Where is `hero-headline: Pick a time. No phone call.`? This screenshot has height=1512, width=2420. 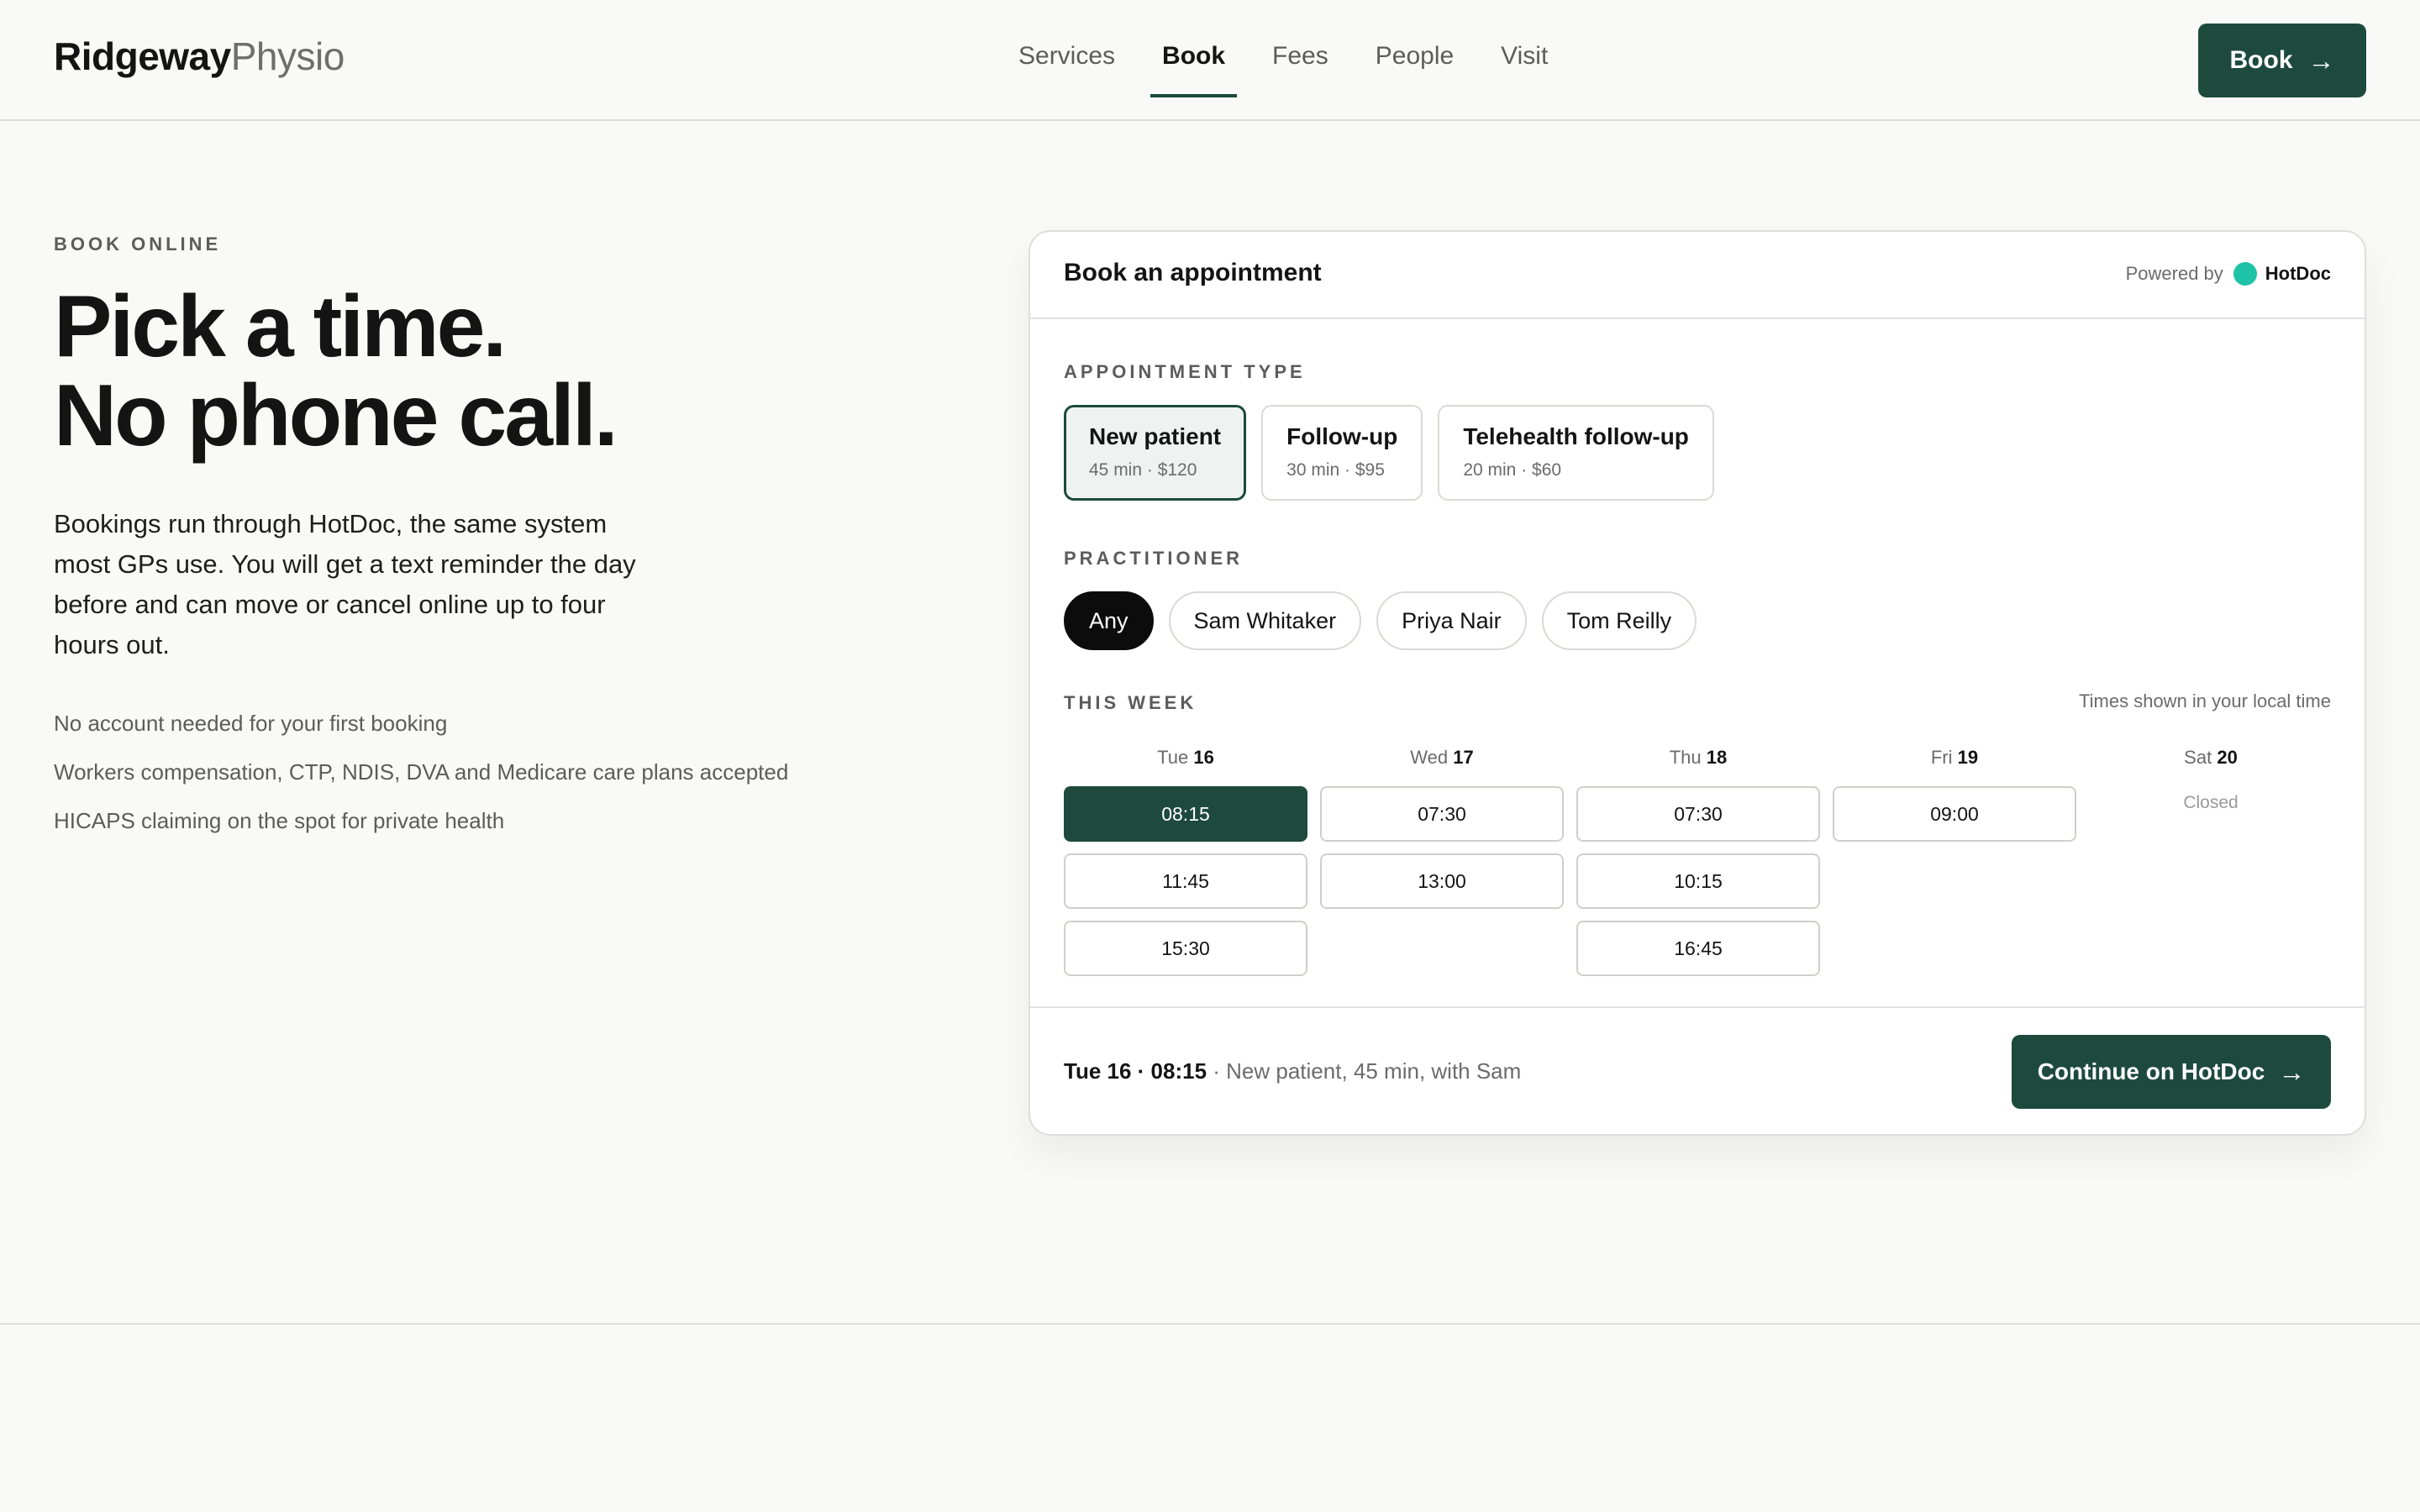 hero-headline: Pick a time. No phone call. is located at coordinates (336, 371).